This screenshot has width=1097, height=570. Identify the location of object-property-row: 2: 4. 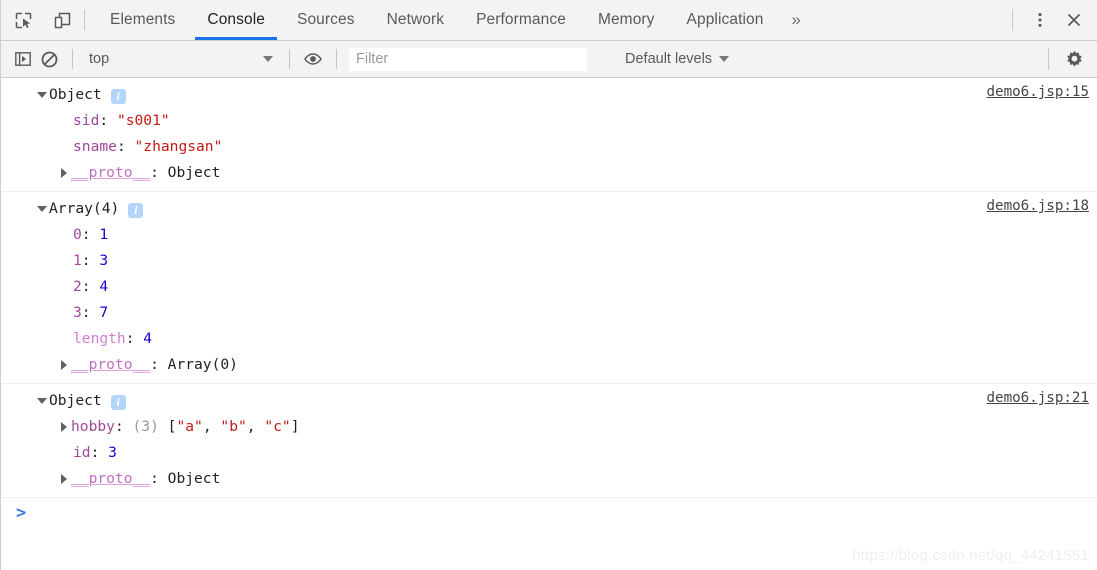
(549, 287).